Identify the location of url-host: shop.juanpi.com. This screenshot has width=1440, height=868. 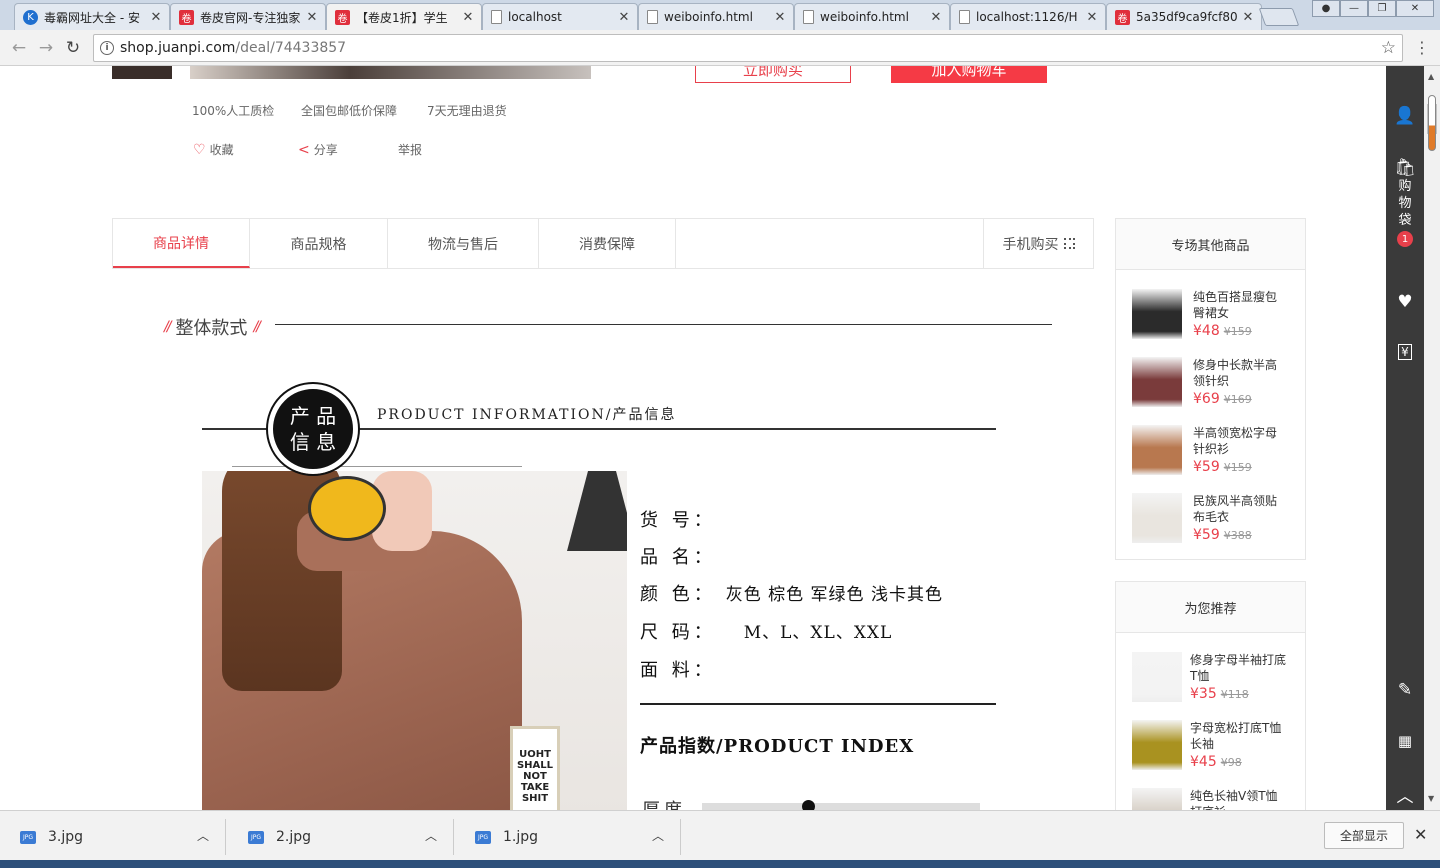
(178, 48).